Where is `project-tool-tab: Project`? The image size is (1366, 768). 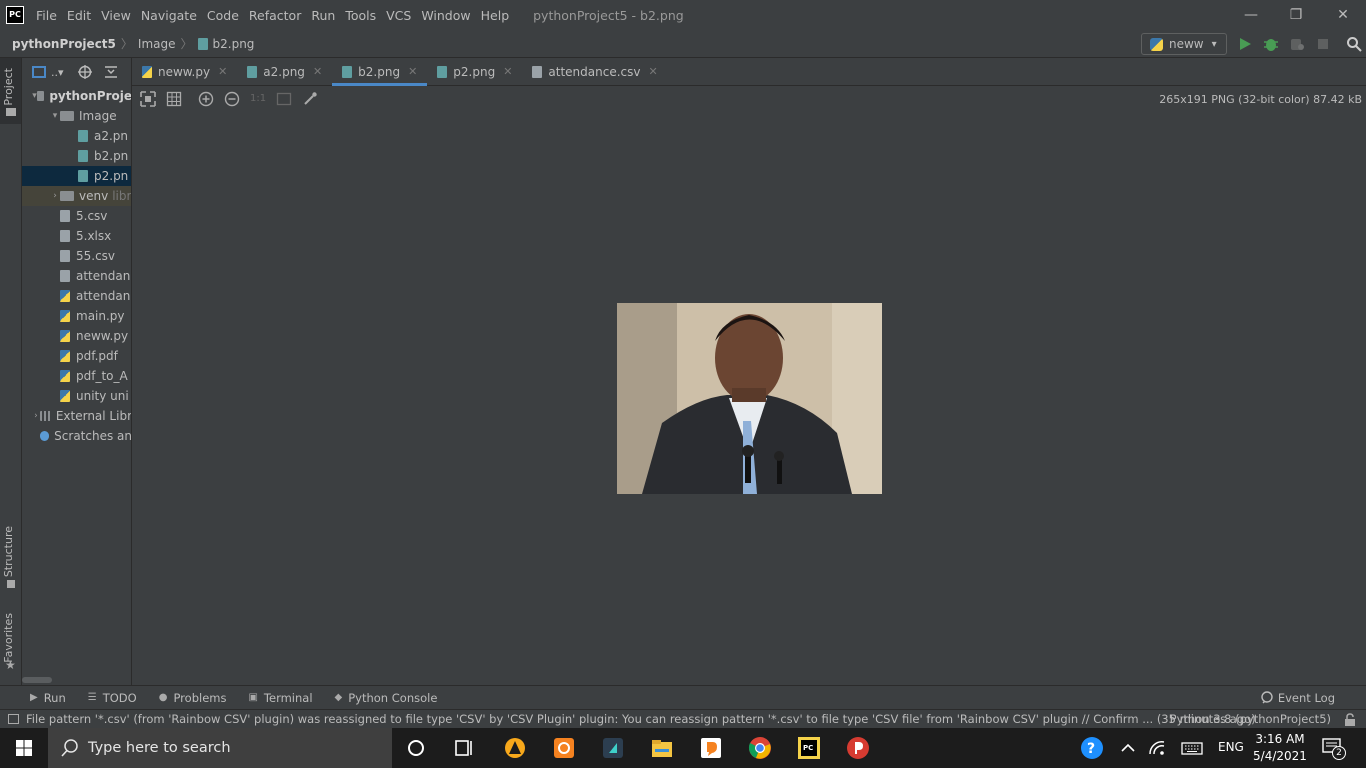
project-tool-tab: Project is located at coordinates (8, 87).